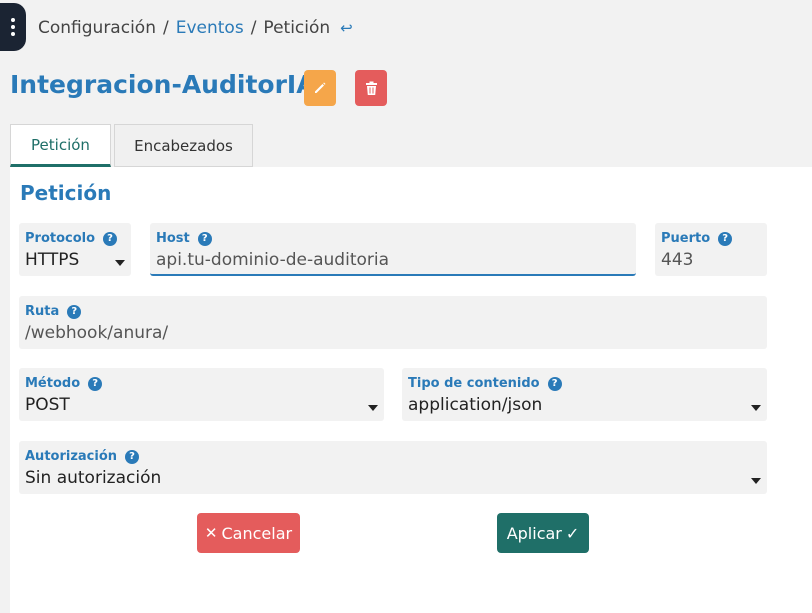  Describe the element at coordinates (13, 27) in the screenshot. I see `side-menu-toggle` at that location.